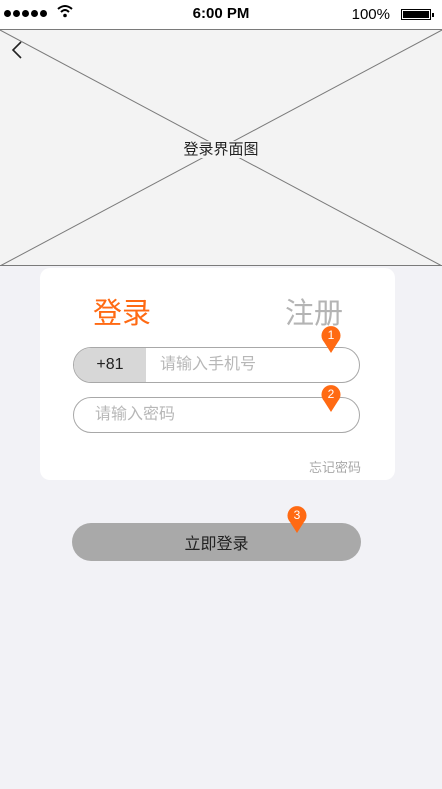 Image resolution: width=442 pixels, height=789 pixels. I want to click on status-bar: 6:00 PM 100%, so click(221, 15).